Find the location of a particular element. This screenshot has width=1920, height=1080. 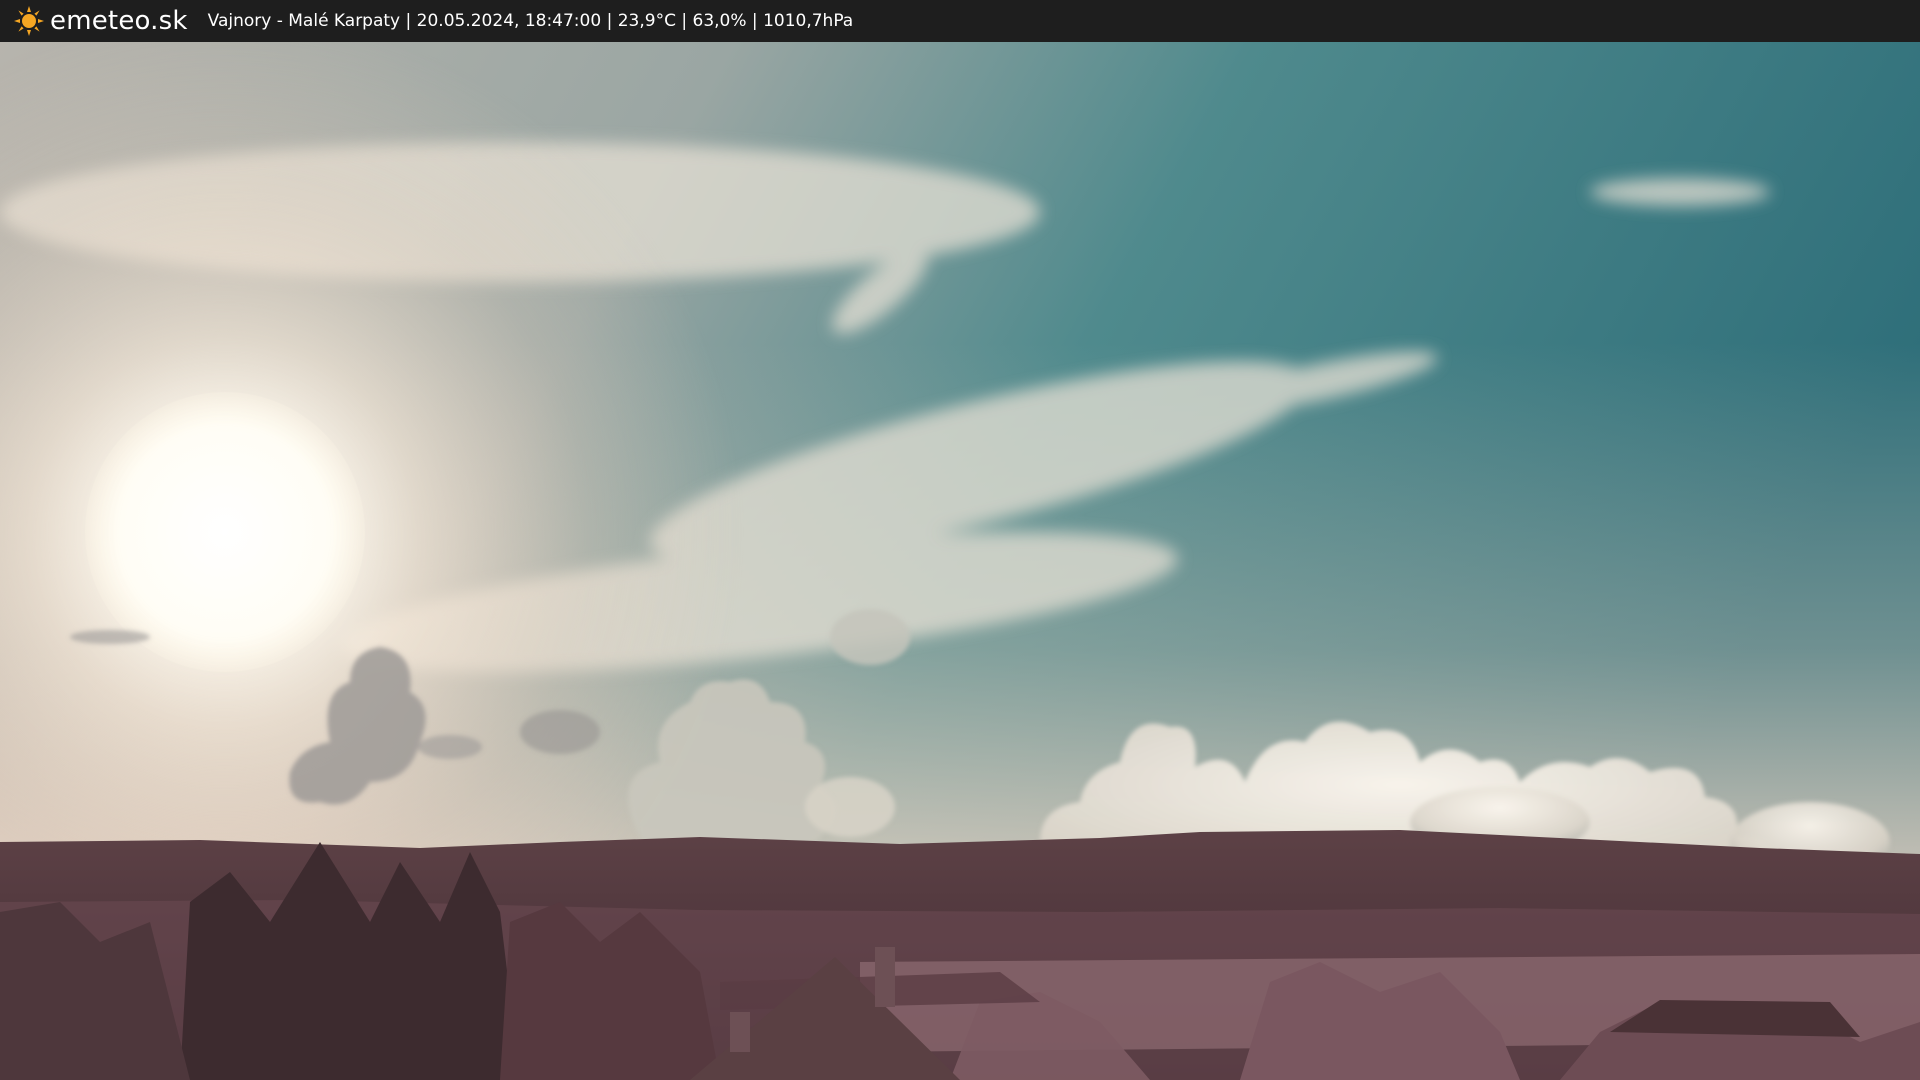

site-logo: emeteo.sk is located at coordinates (101, 21).